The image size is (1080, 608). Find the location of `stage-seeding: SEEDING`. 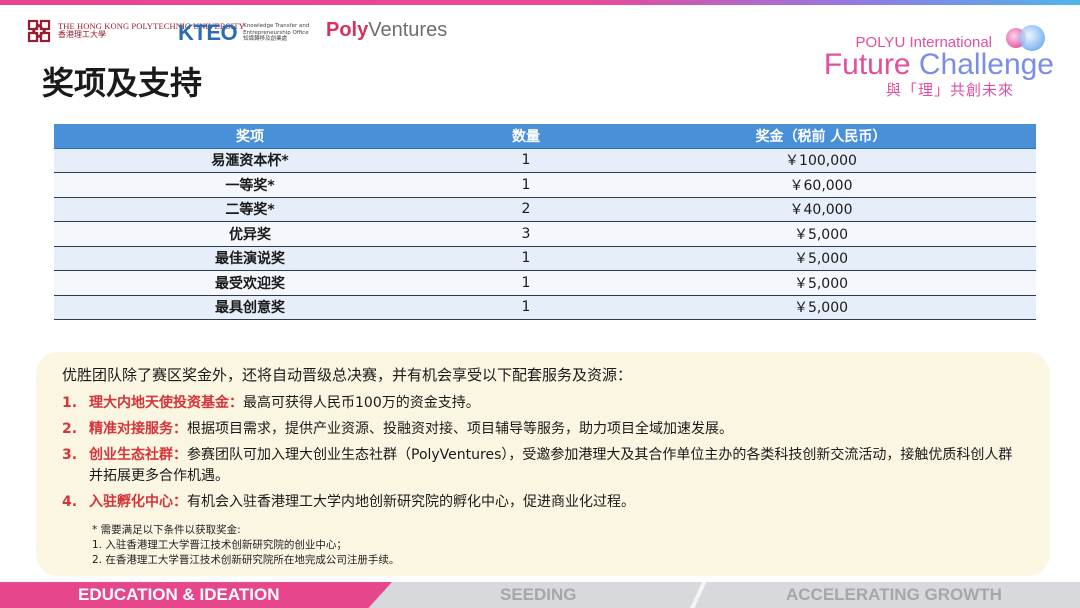

stage-seeding: SEEDING is located at coordinates (538, 594).